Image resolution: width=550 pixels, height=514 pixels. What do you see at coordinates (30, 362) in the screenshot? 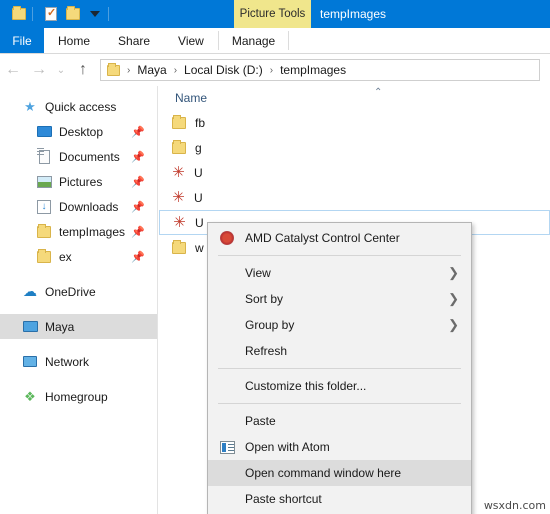
I see `network-icon` at bounding box center [30, 362].